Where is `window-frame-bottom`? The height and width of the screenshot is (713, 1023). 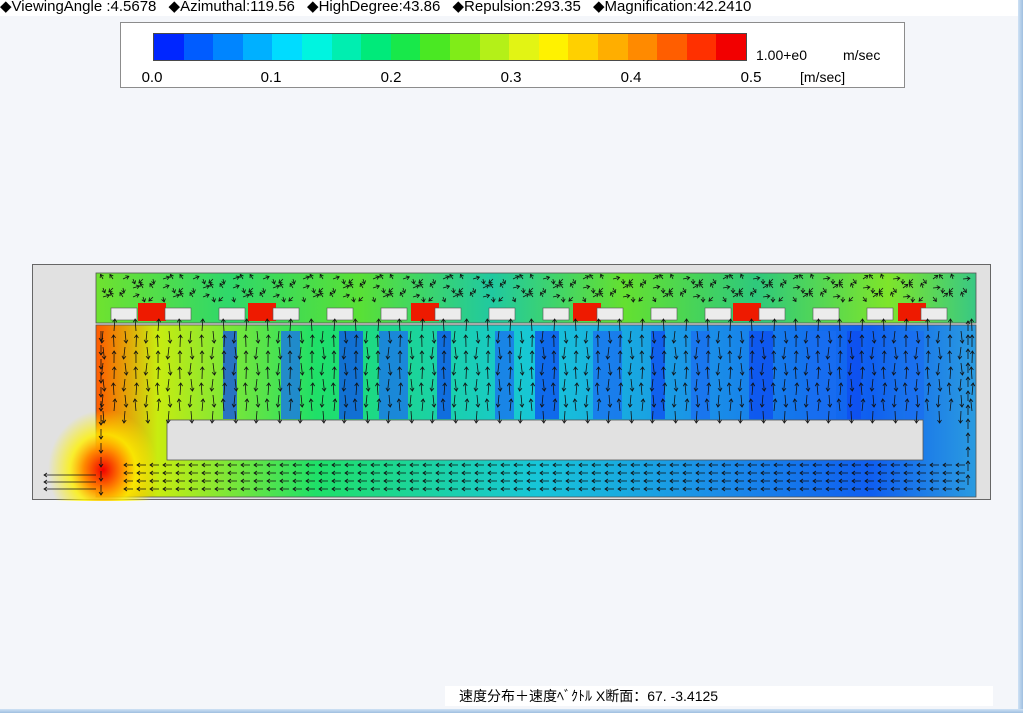 window-frame-bottom is located at coordinates (511, 711).